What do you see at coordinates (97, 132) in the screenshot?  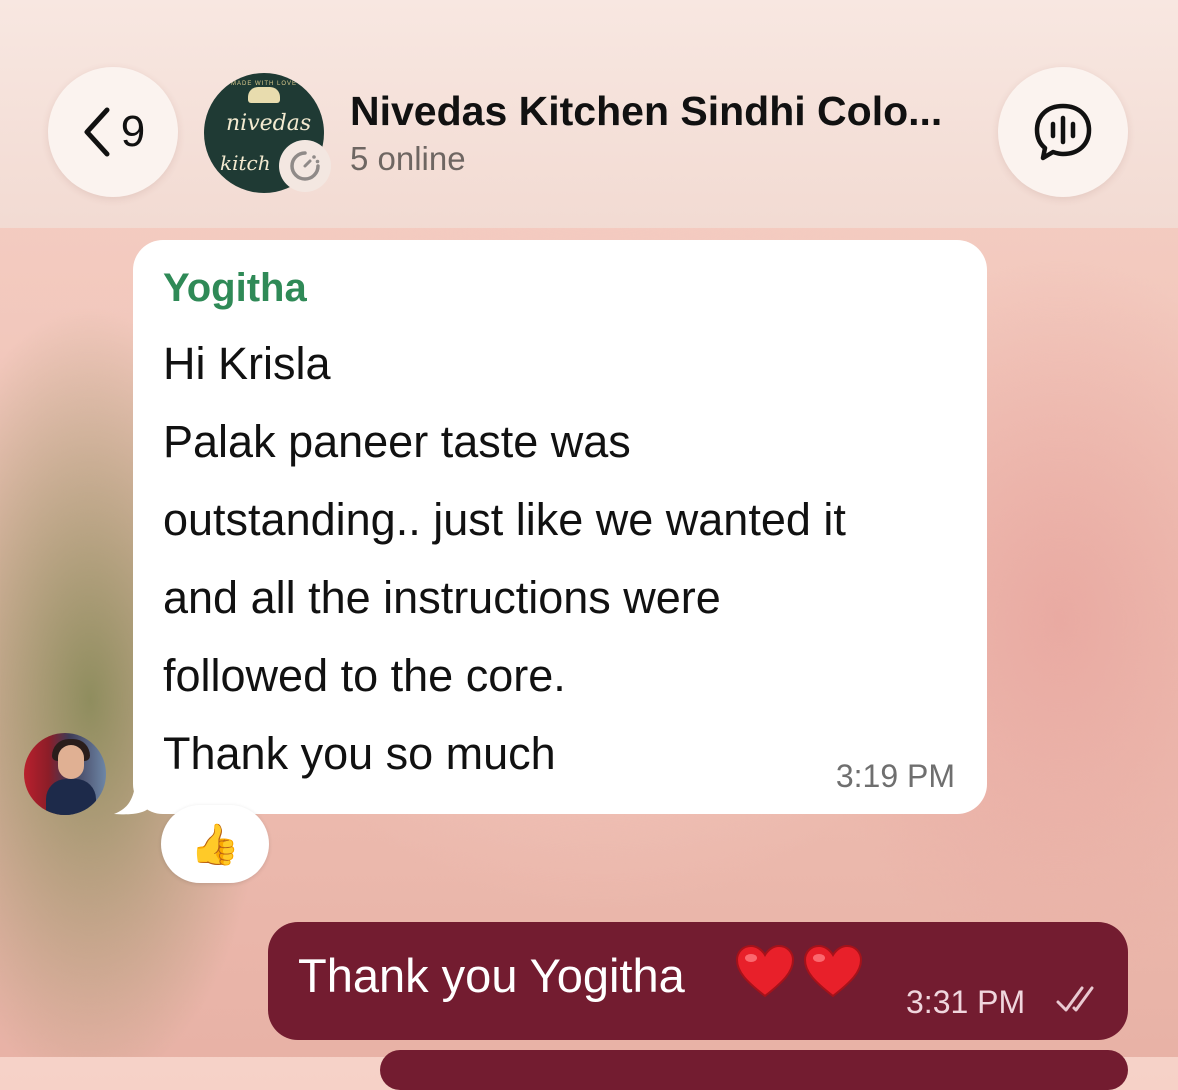 I see `chevron-left-icon` at bounding box center [97, 132].